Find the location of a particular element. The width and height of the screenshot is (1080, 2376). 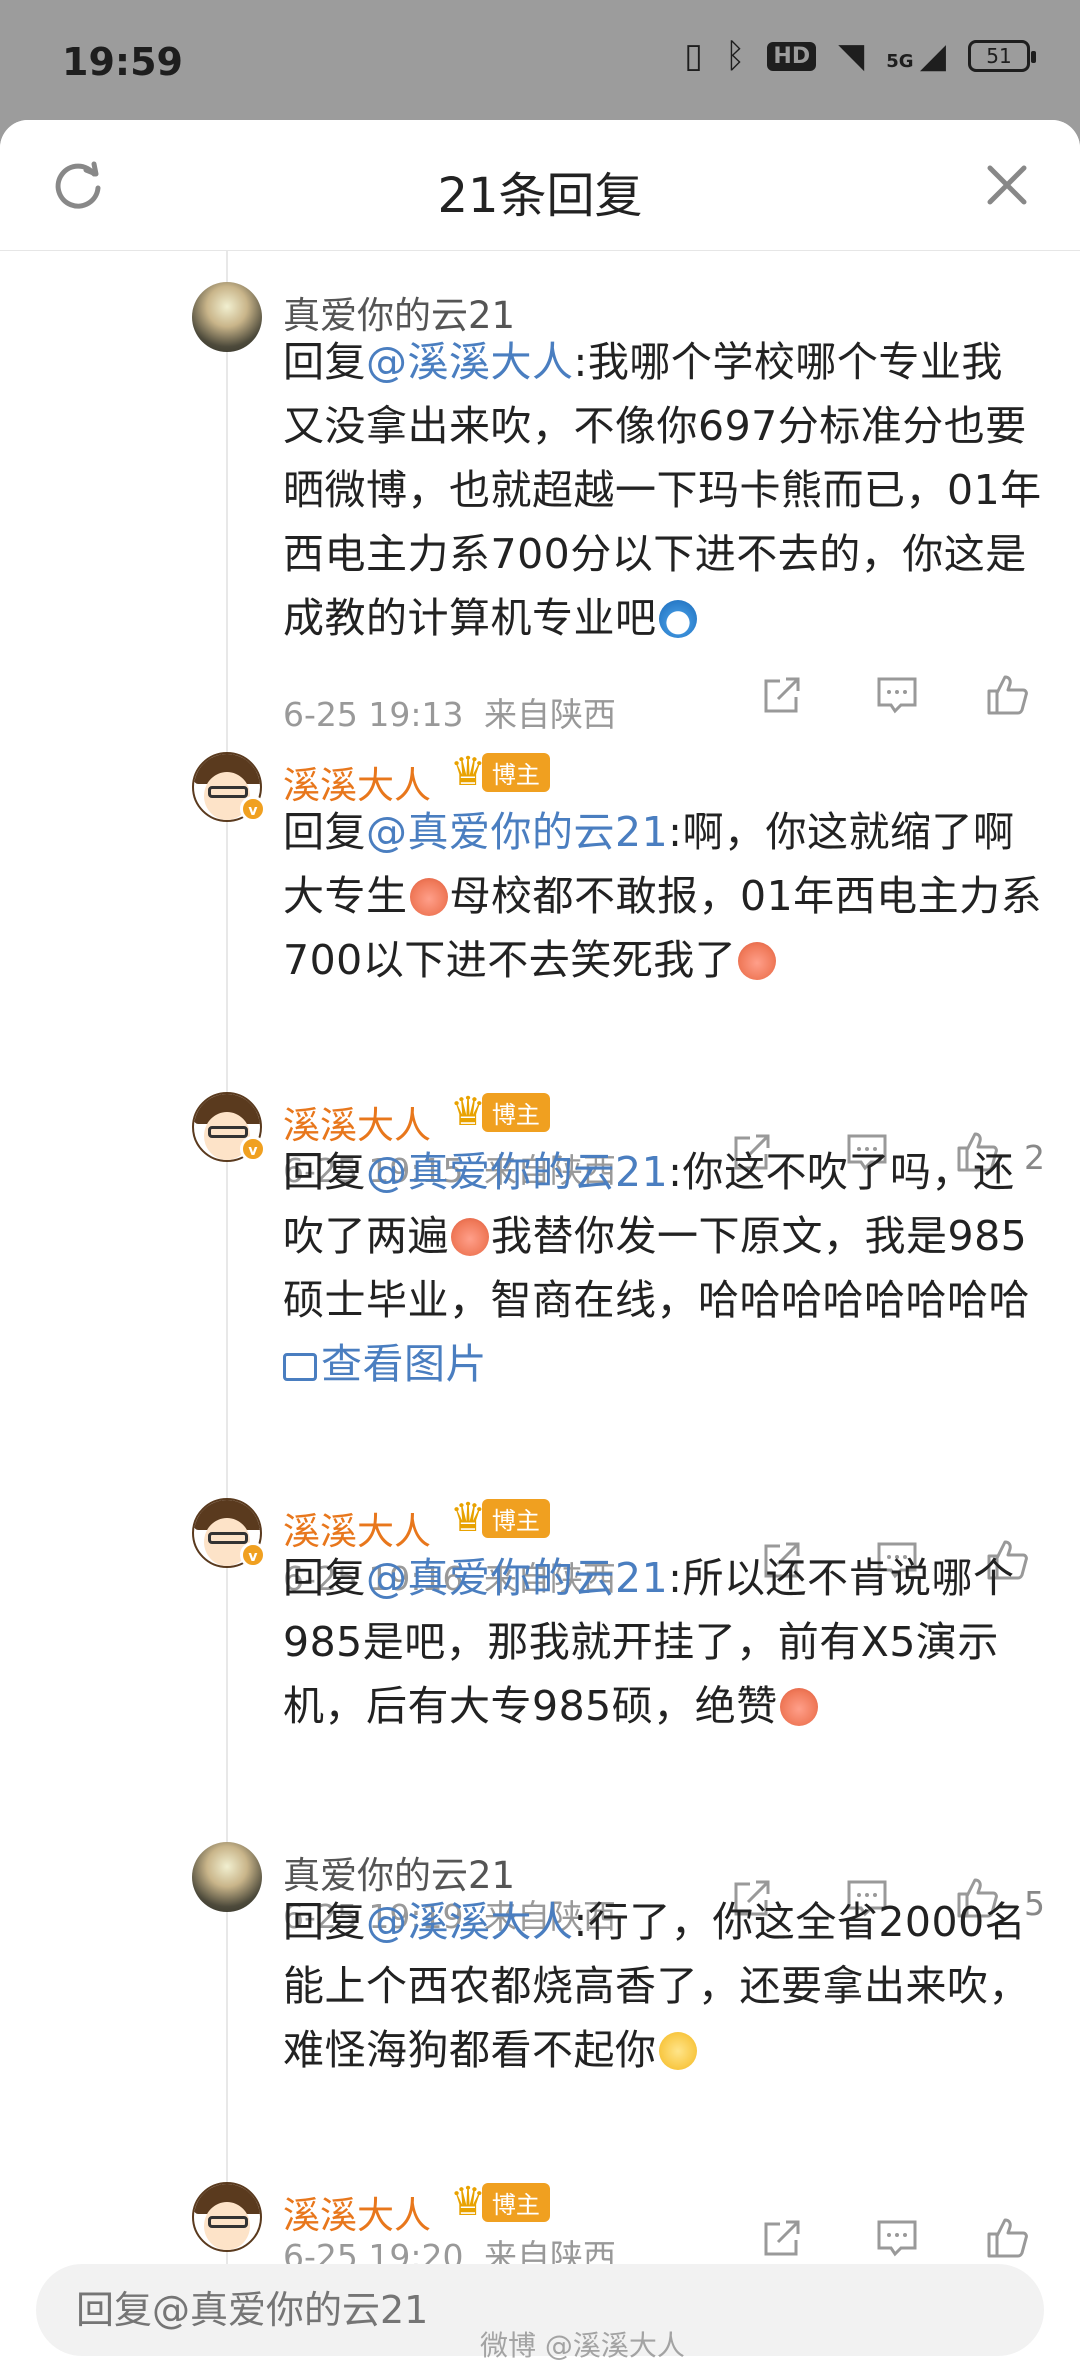

network-type-label: 5G is located at coordinates (900, 61).